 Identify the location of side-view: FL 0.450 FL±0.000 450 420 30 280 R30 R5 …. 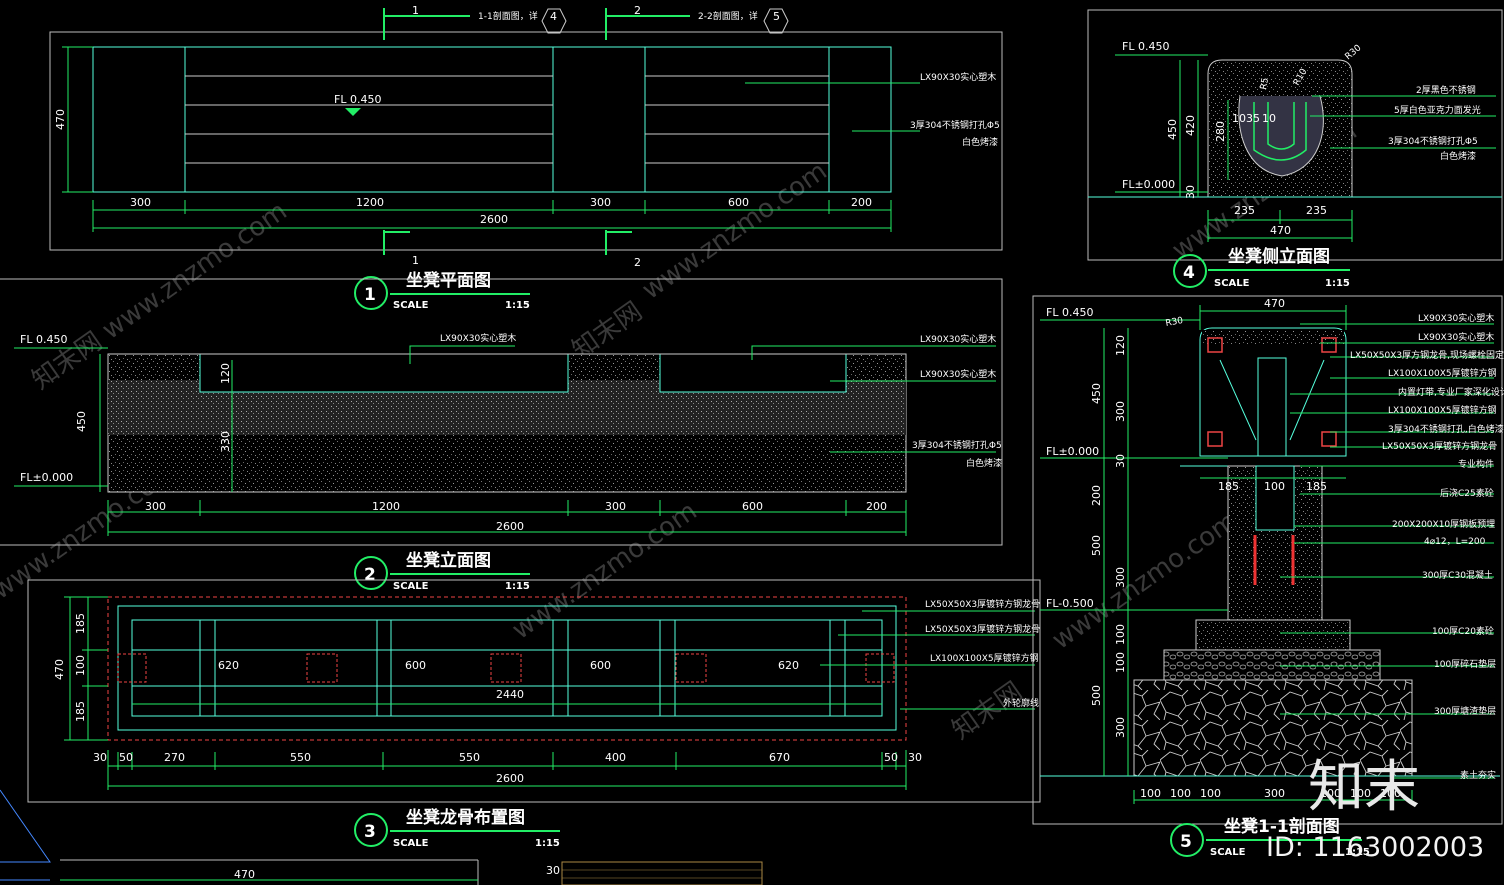
(1295, 149).